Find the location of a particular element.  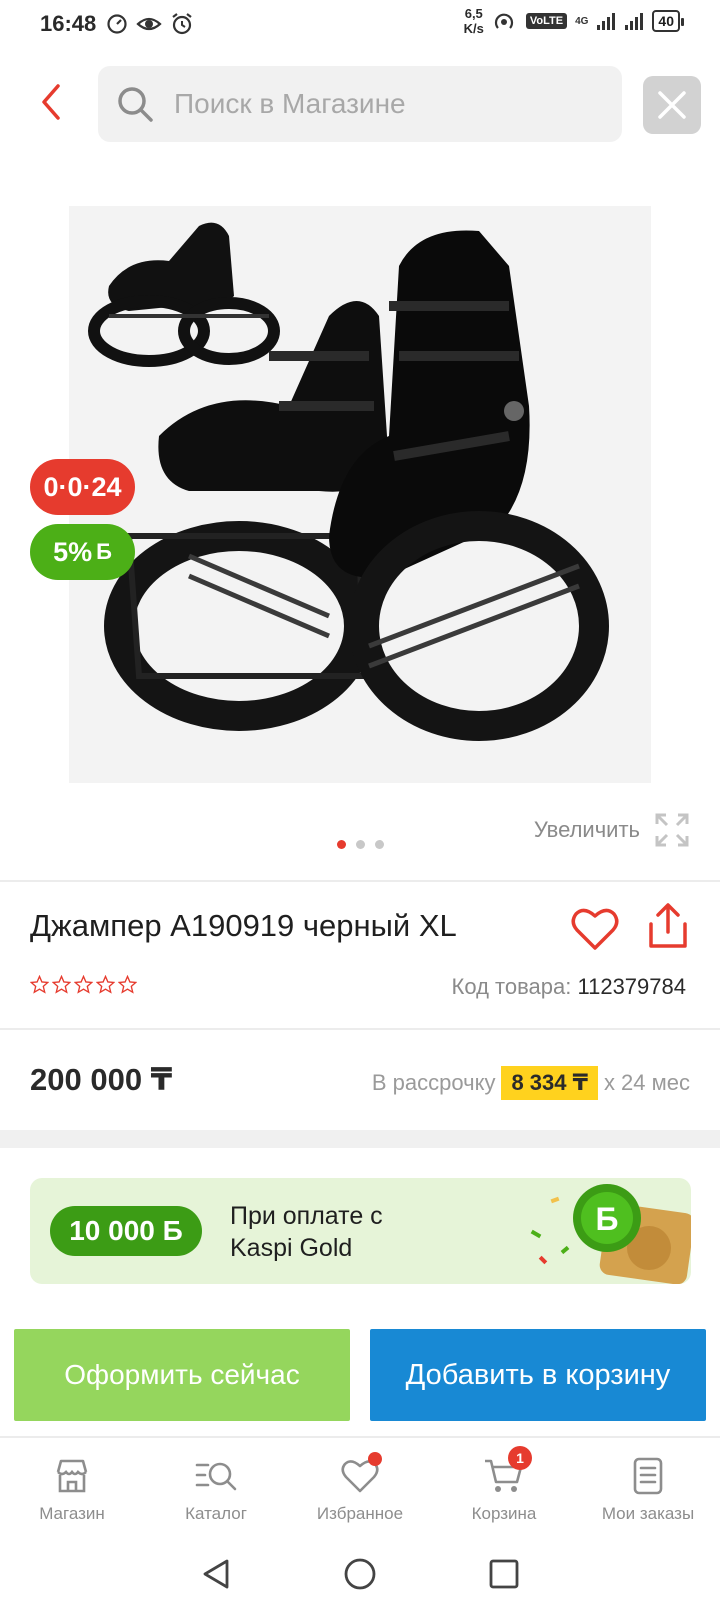

alarm-icon is located at coordinates (182, 24).